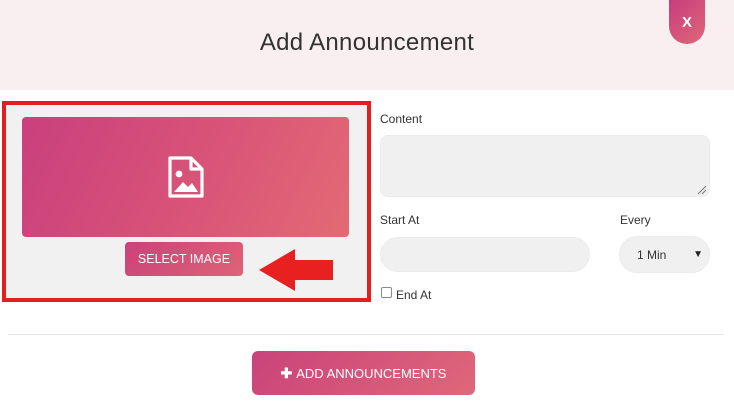 The height and width of the screenshot is (408, 734). Describe the element at coordinates (400, 220) in the screenshot. I see `start-at-label: Start At` at that location.